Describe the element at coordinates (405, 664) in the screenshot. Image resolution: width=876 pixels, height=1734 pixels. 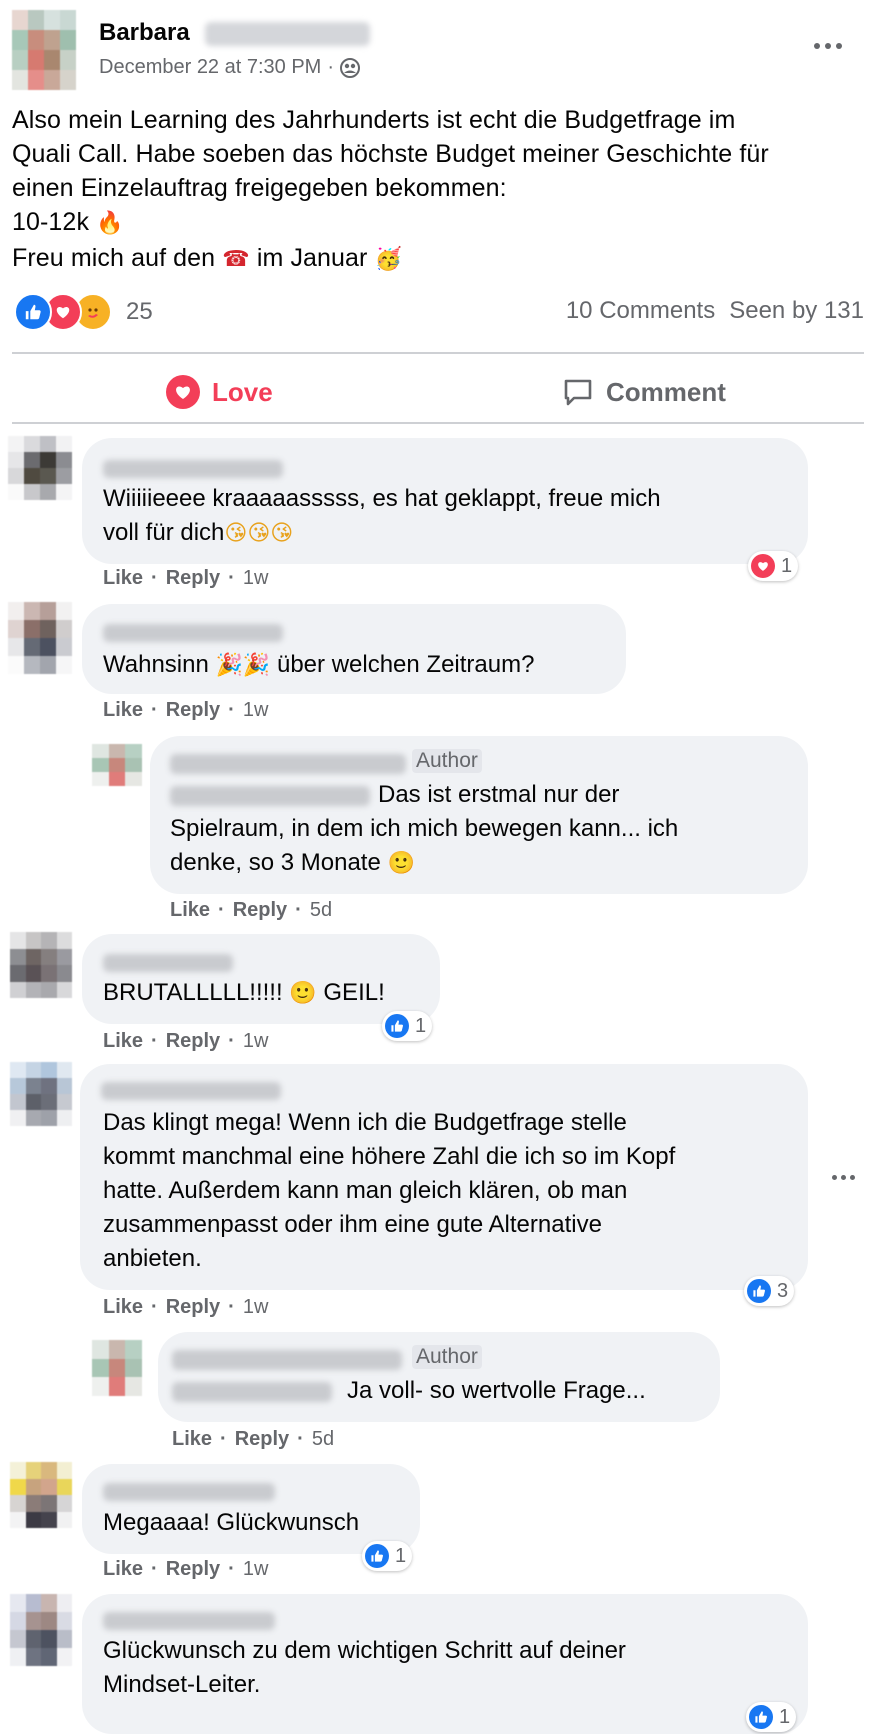
I see `comment-line-text: über welchen Zeitraum?` at that location.